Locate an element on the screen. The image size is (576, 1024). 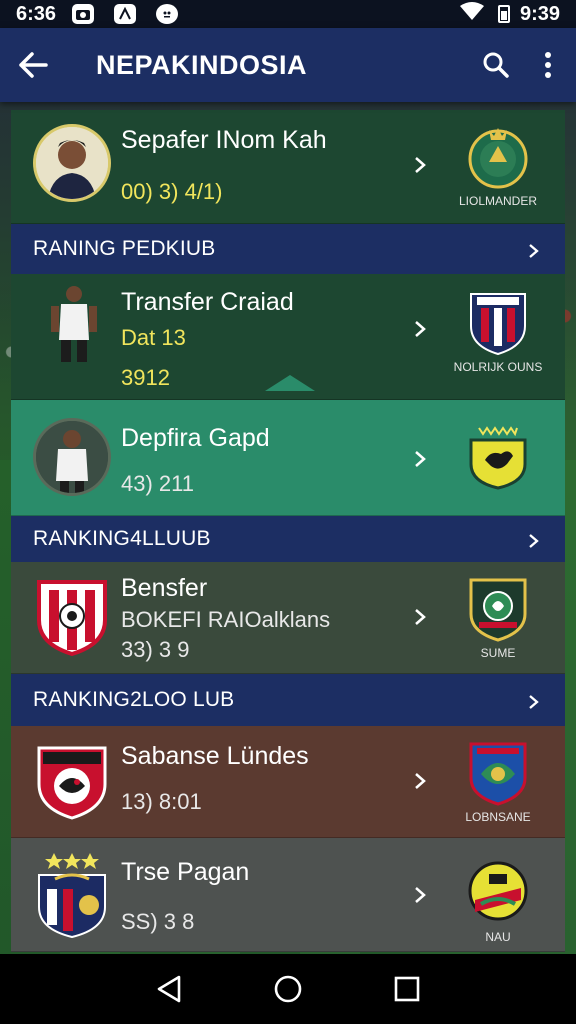
list-item-stat: 43) 211 is located at coordinates (157, 483).